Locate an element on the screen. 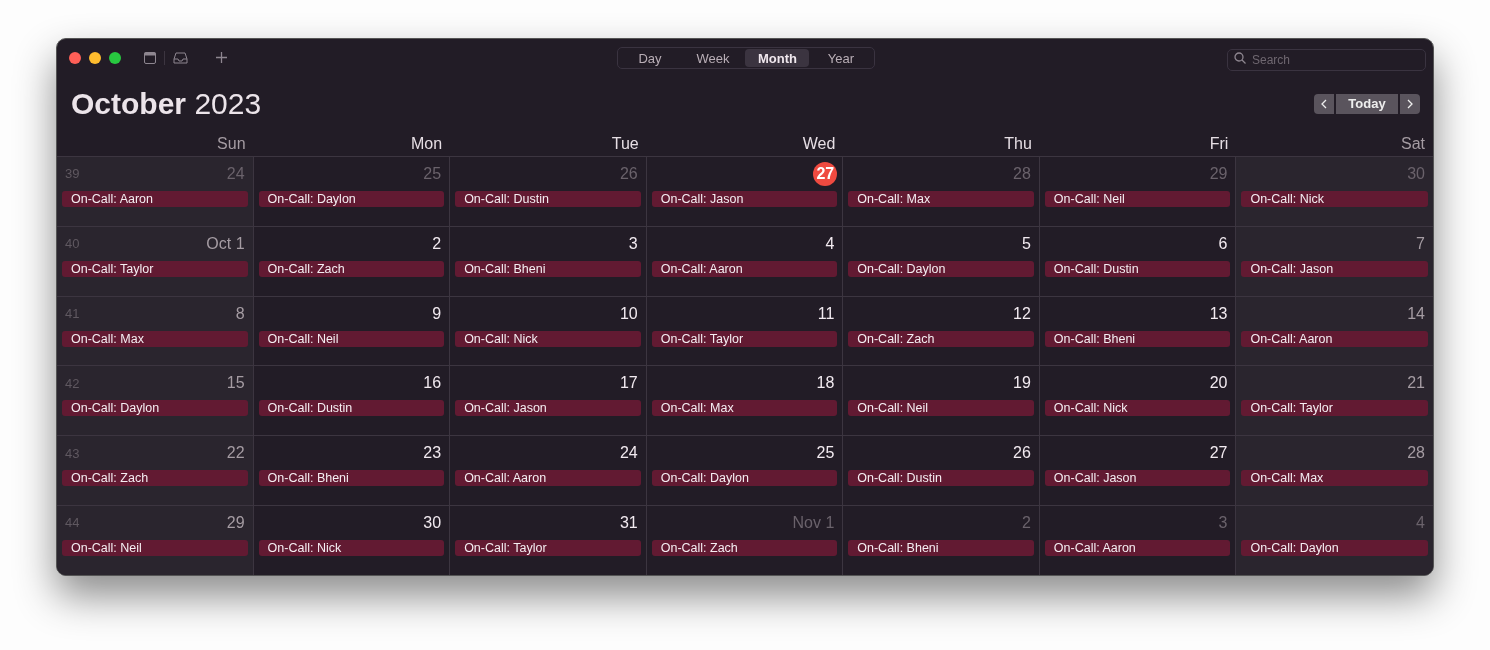 The image size is (1490, 650). day-number: 19 is located at coordinates (1022, 383).